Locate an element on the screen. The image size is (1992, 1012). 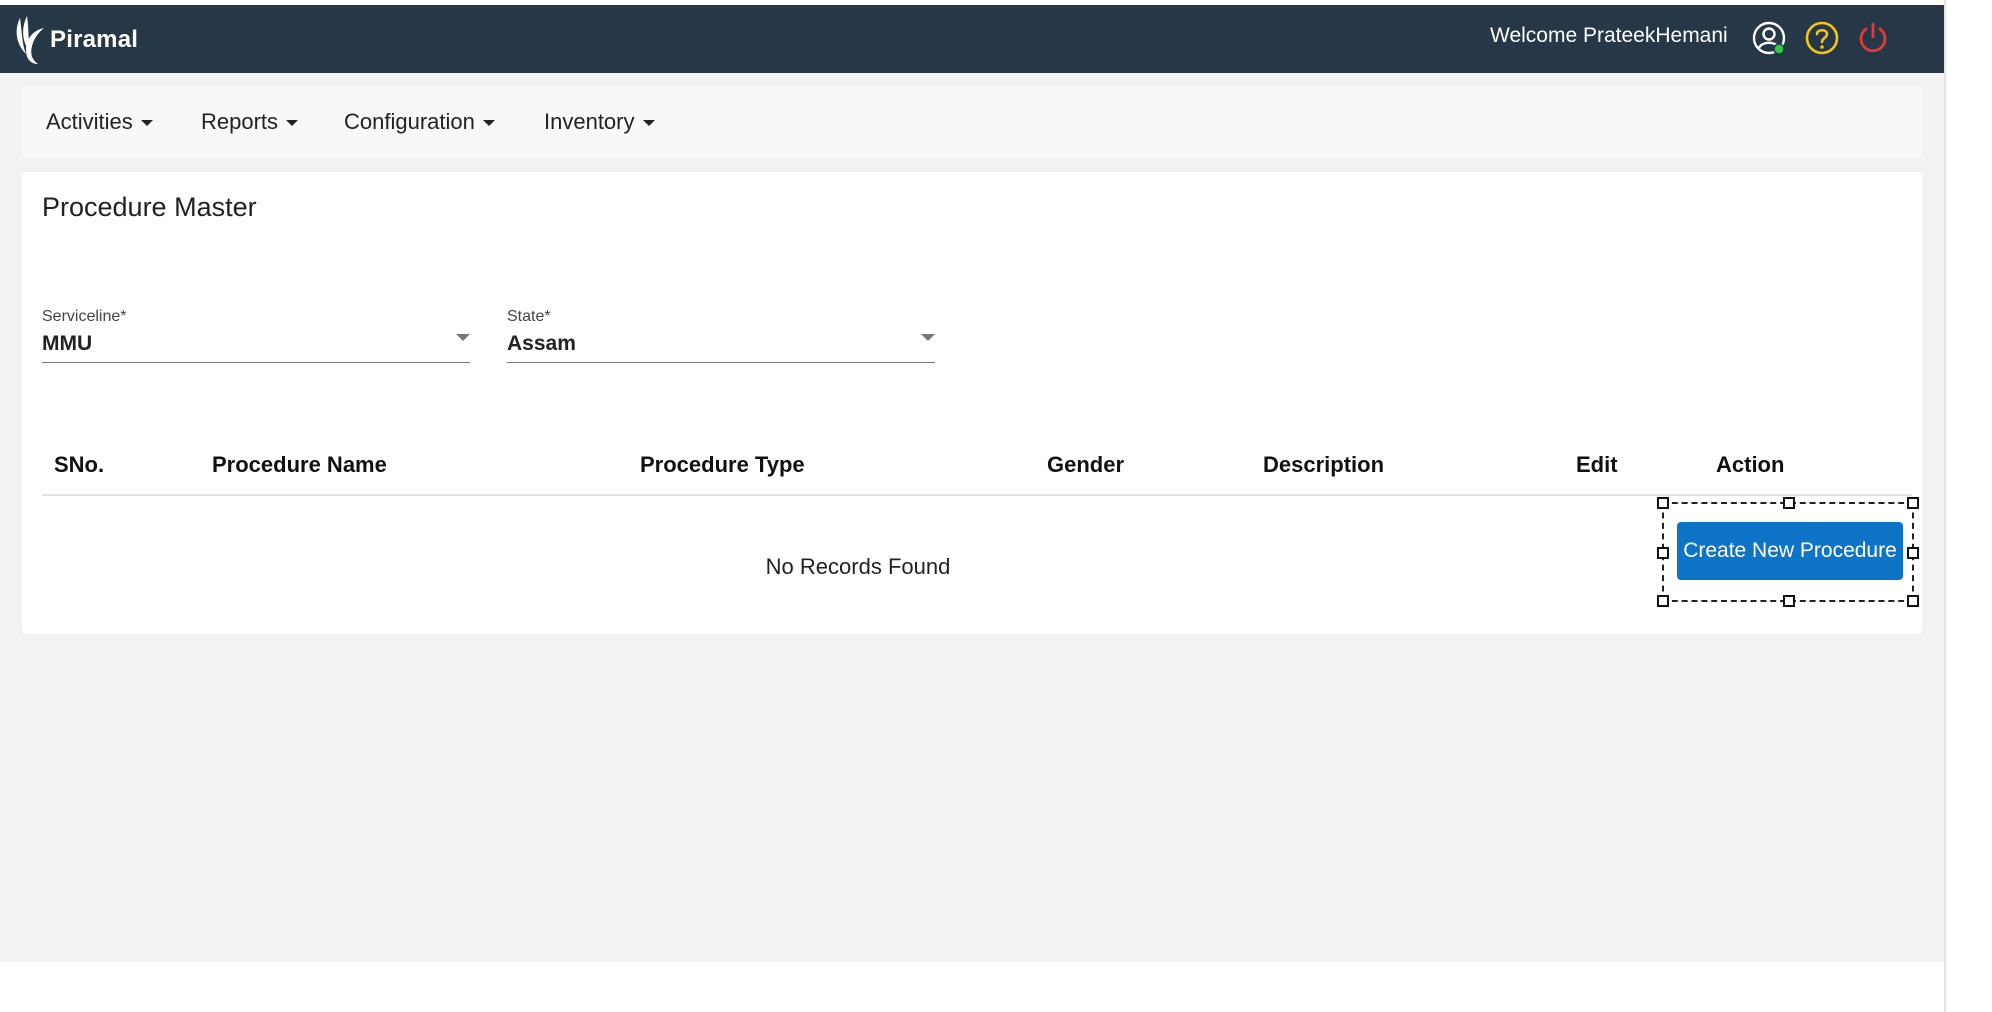
nav-reports: Reports is located at coordinates (250, 122).